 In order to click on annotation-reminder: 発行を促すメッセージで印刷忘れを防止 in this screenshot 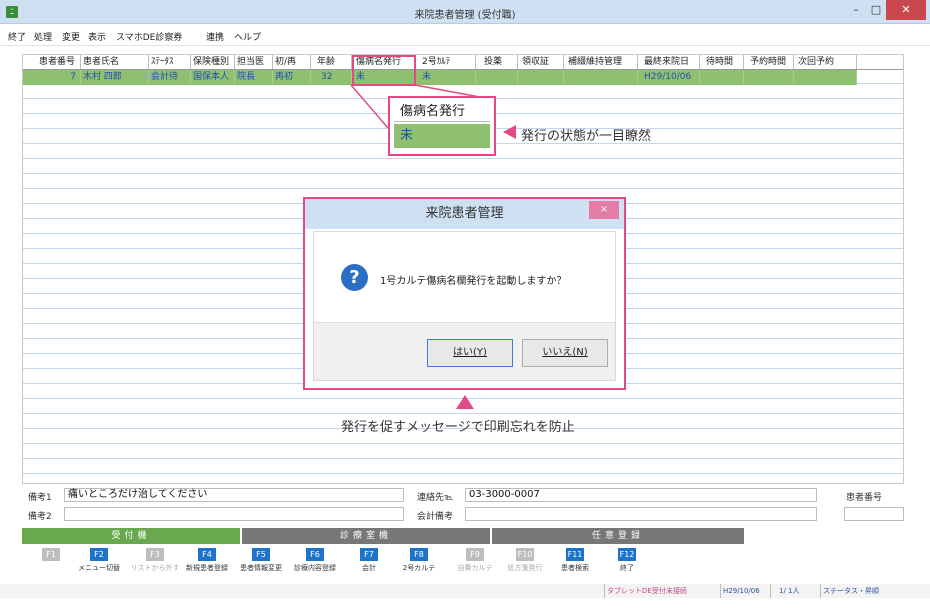, I will do `click(458, 427)`.